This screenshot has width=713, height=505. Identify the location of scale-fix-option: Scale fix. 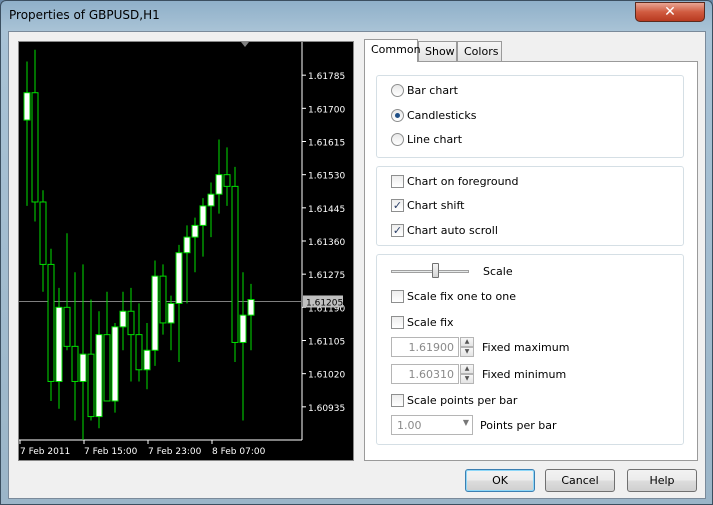
(422, 322).